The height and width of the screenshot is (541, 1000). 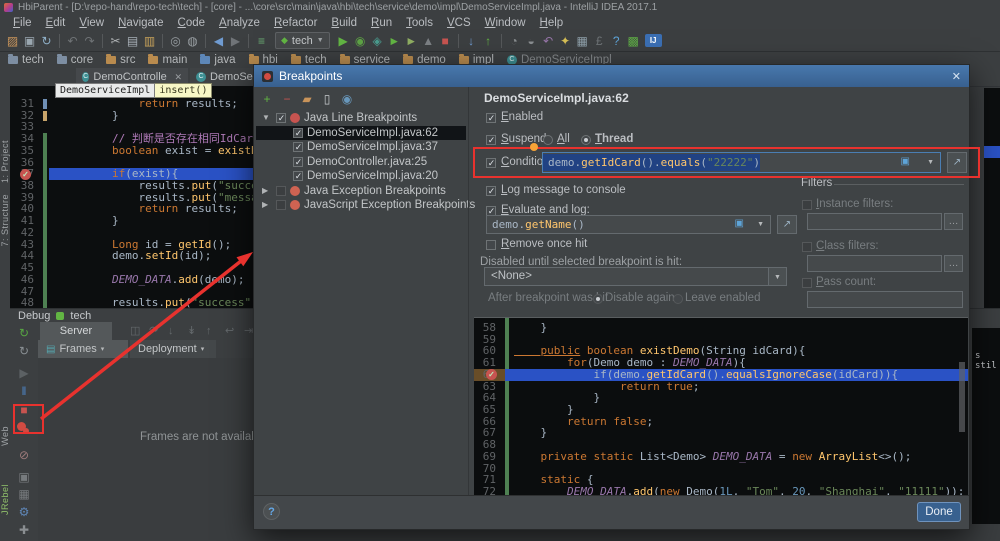 I want to click on compile-icon: ≡, so click(x=261, y=41).